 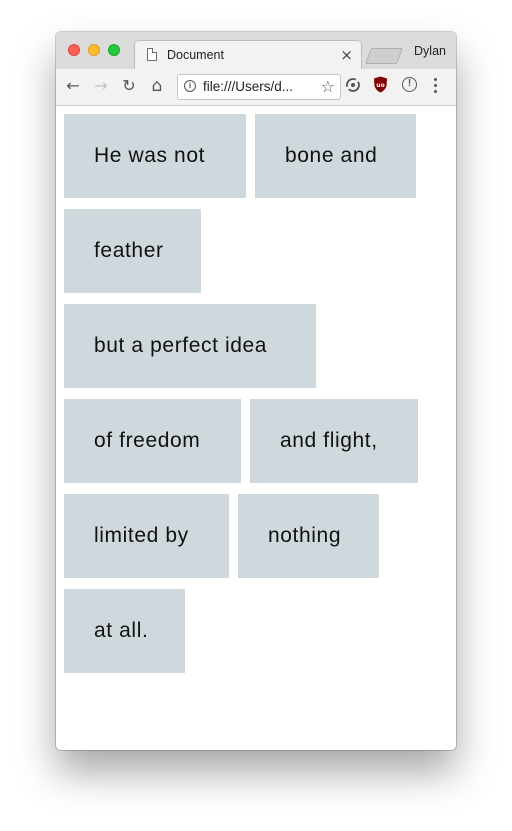 I want to click on tab-close-button: ×, so click(x=346, y=55).